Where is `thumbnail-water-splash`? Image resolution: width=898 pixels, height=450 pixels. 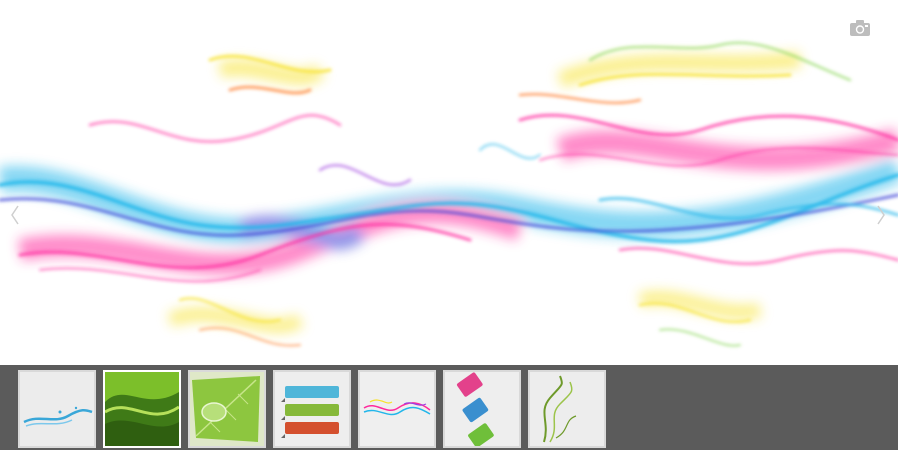 thumbnail-water-splash is located at coordinates (57, 409).